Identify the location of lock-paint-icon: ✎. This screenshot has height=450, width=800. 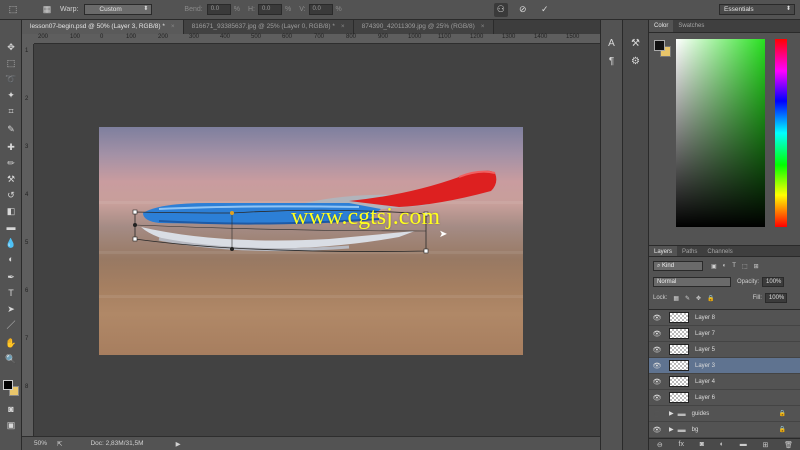
(687, 298).